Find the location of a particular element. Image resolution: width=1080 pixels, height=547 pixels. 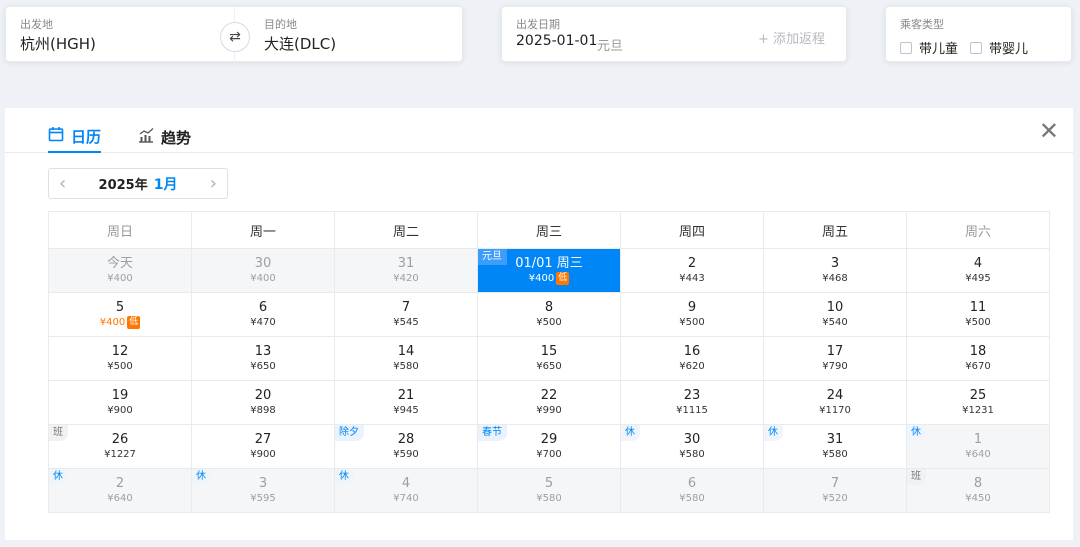

calendar-day-cell: 25 ¥1231 is located at coordinates (978, 402).